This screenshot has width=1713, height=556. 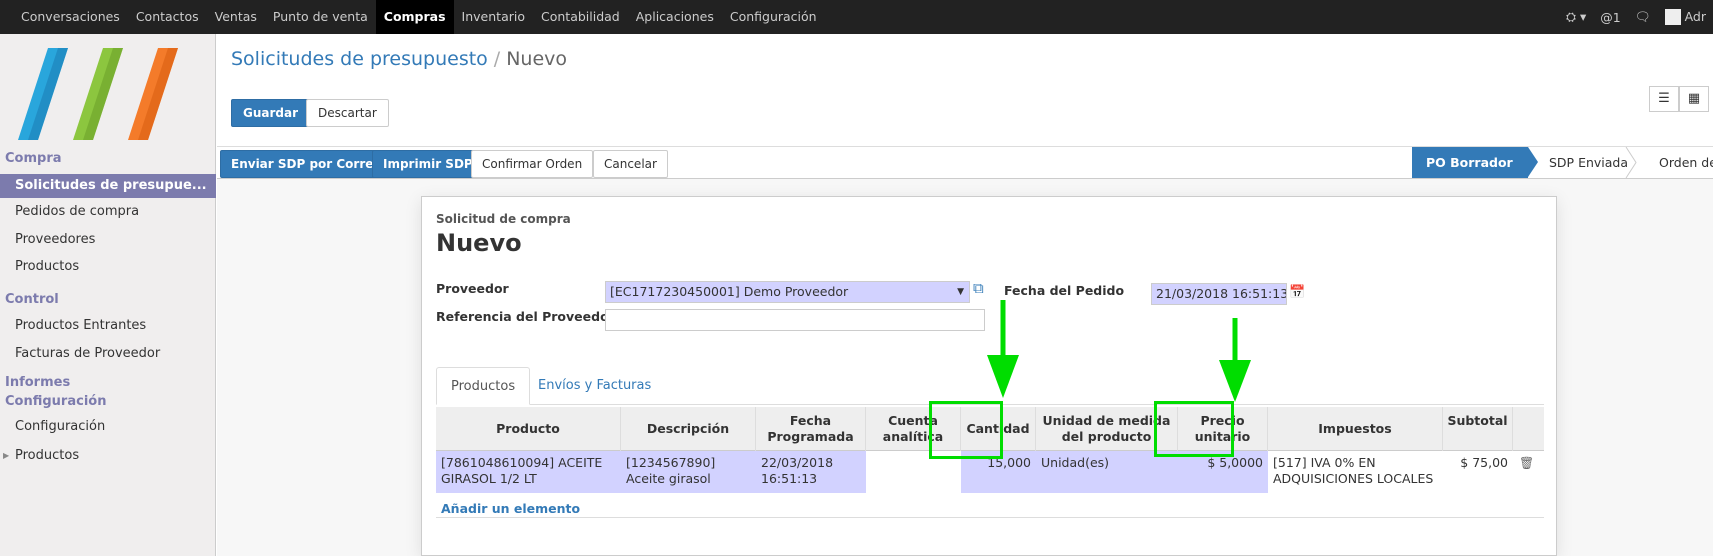 What do you see at coordinates (306, 164) in the screenshot?
I see `send-rfq-email-button: Enviar SDP por Correo` at bounding box center [306, 164].